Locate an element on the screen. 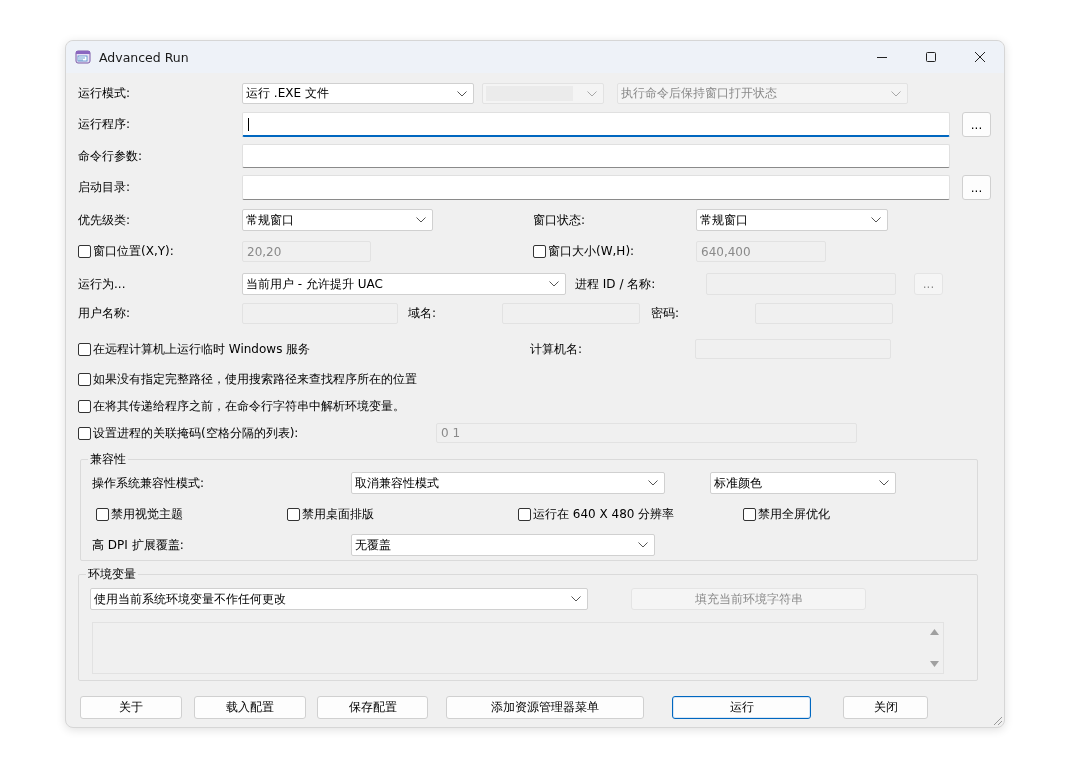  field-label: 操作系统兼容性模式: is located at coordinates (149, 483).